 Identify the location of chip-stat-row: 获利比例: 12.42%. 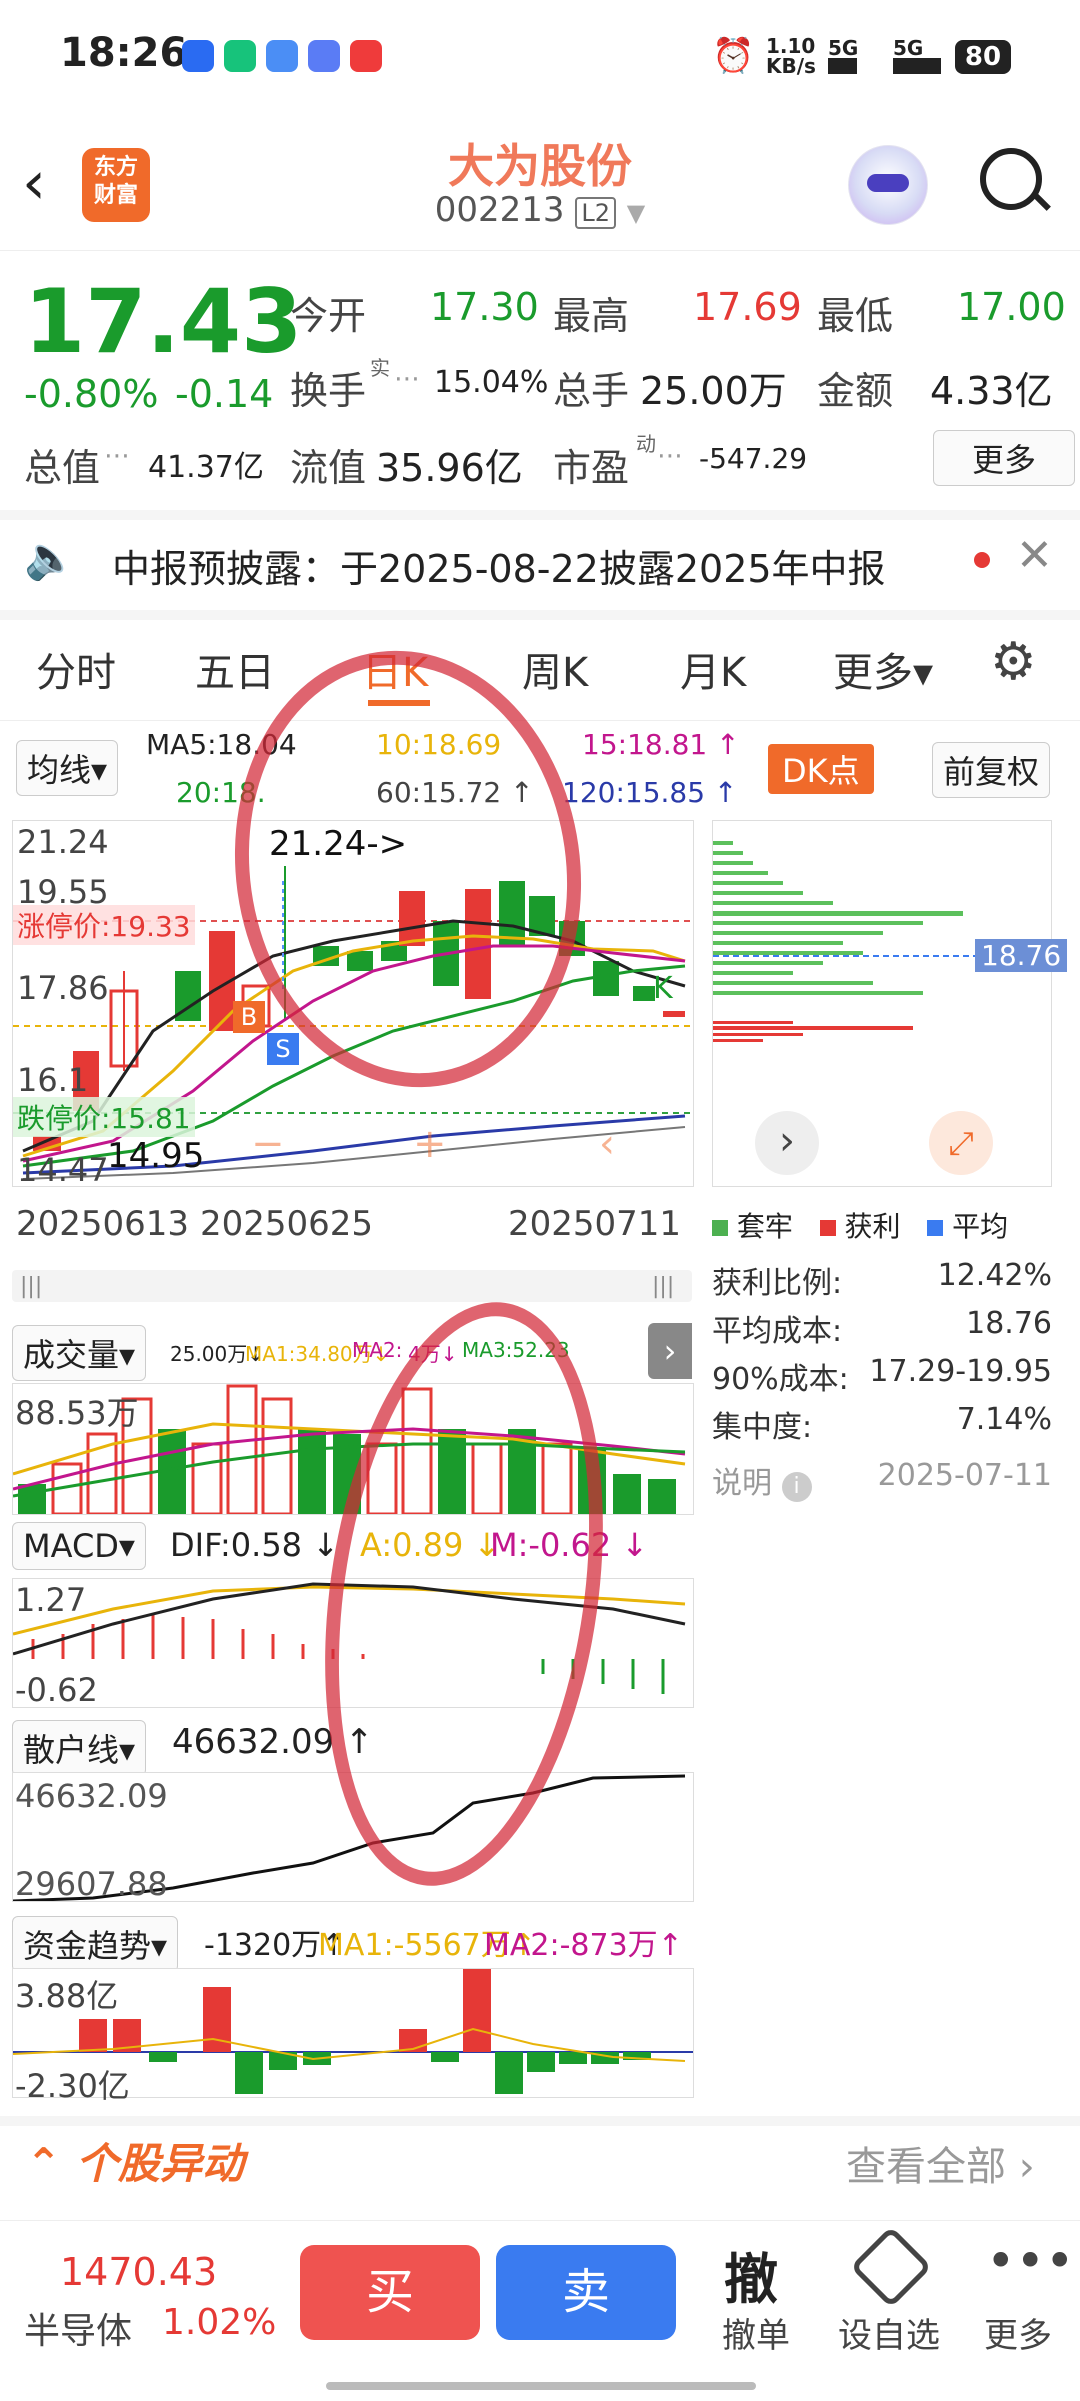
(882, 1279).